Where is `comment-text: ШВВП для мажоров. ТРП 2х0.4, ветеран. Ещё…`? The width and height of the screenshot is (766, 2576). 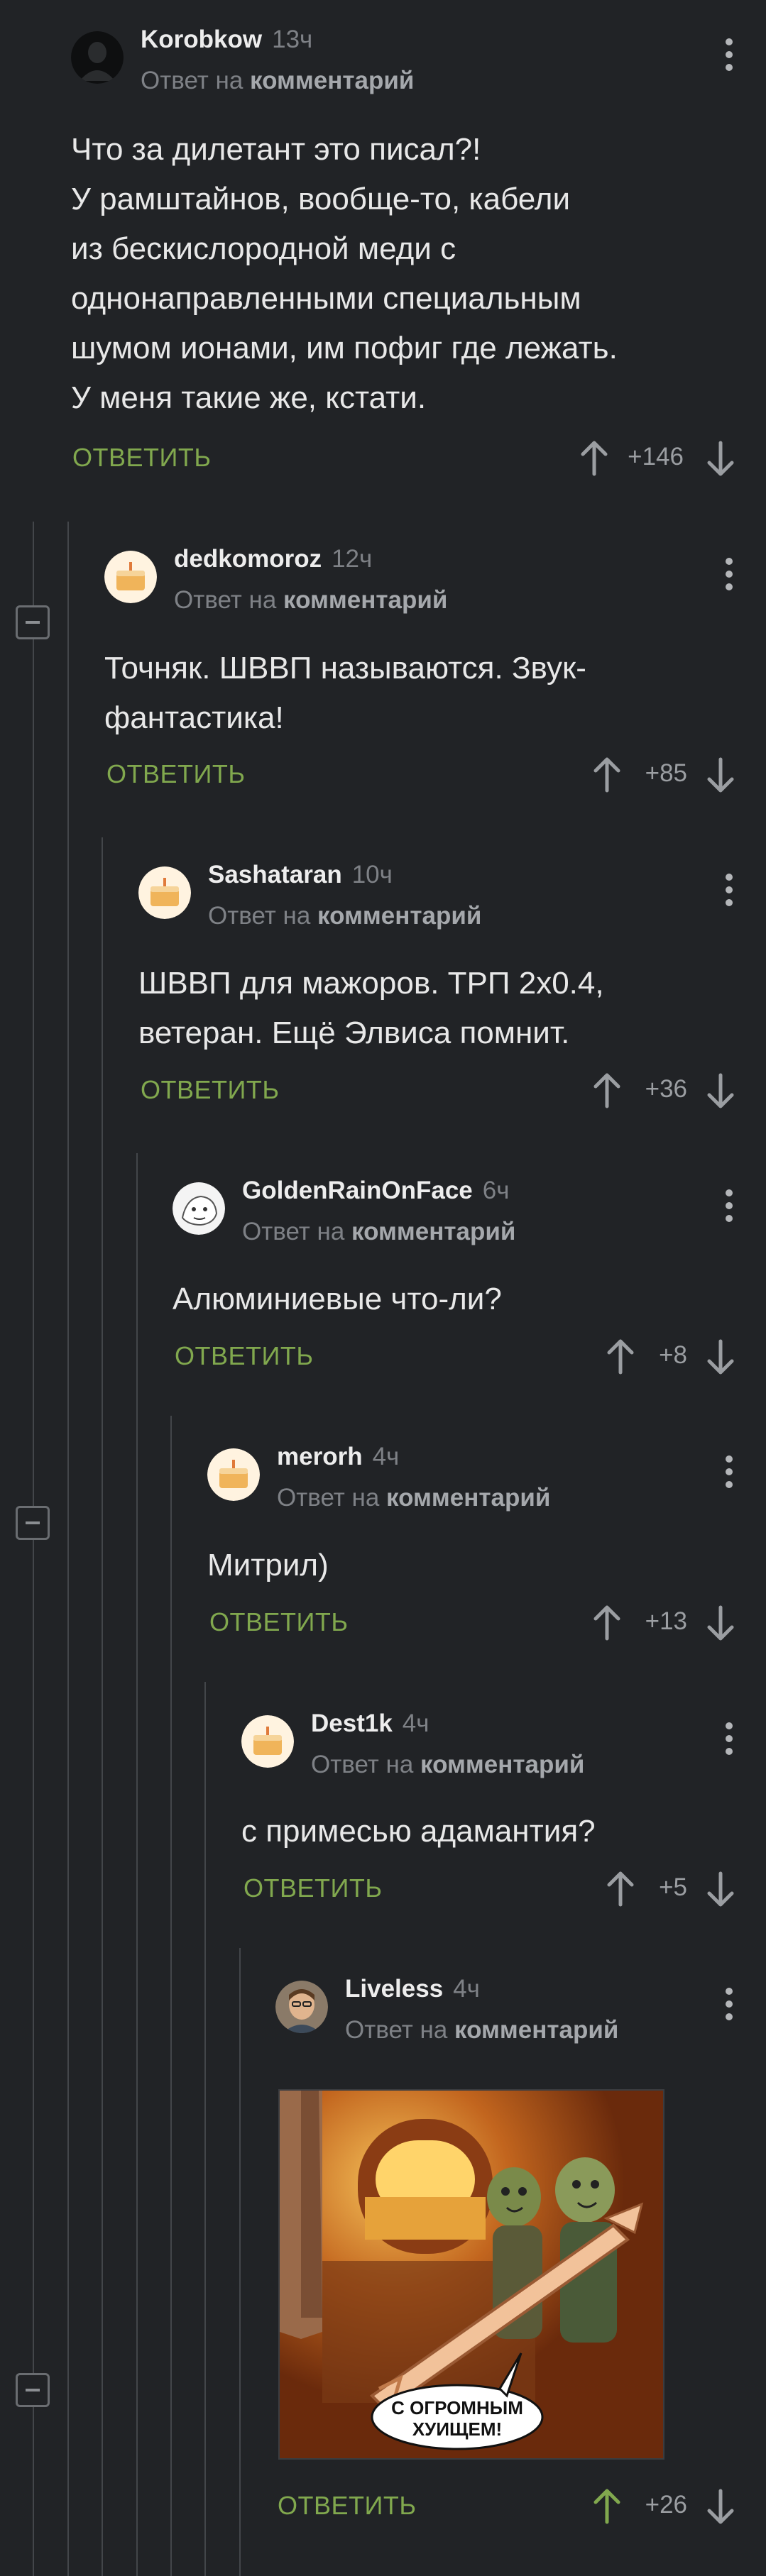 comment-text: ШВВП для мажоров. ТРП 2х0.4, ветеран. Ещё… is located at coordinates (371, 1008).